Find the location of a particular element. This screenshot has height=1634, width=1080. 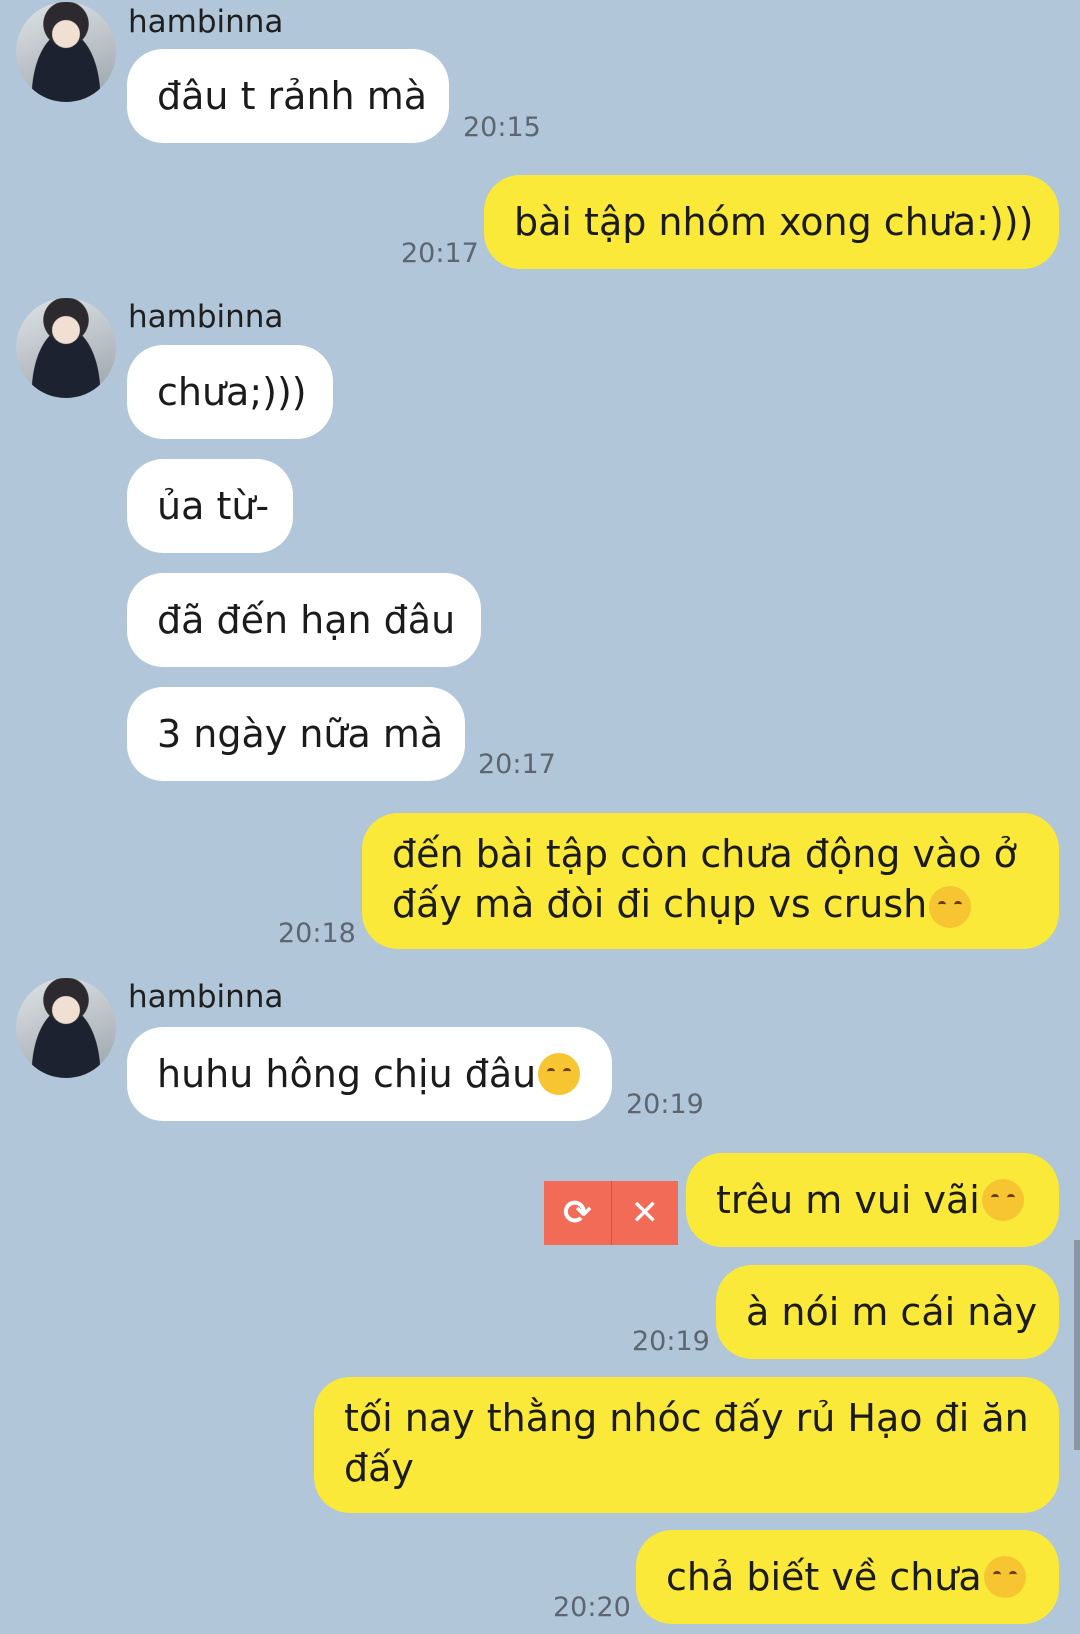

message-bubble: huhu hông chịu đâu is located at coordinates (369, 1074).